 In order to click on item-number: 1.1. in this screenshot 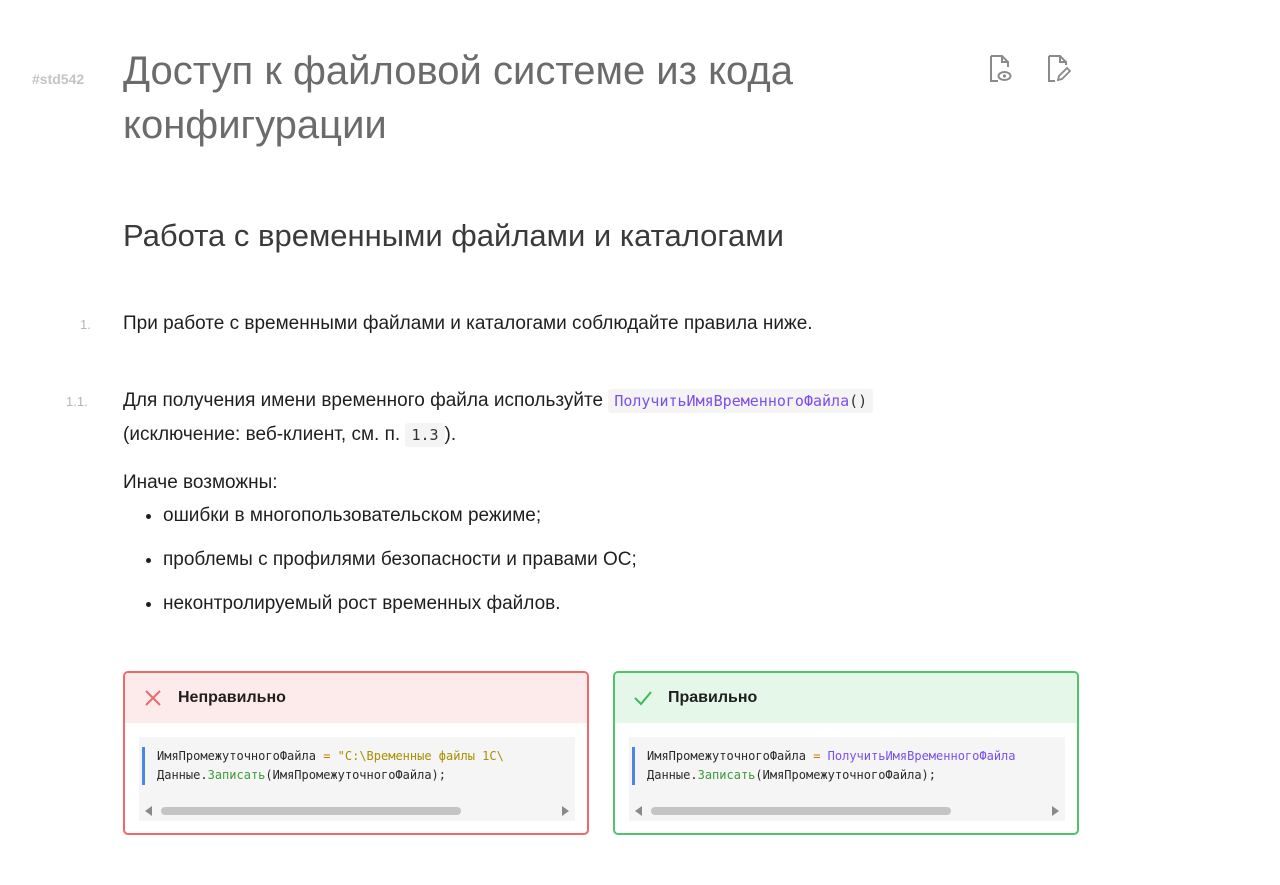, I will do `click(77, 401)`.